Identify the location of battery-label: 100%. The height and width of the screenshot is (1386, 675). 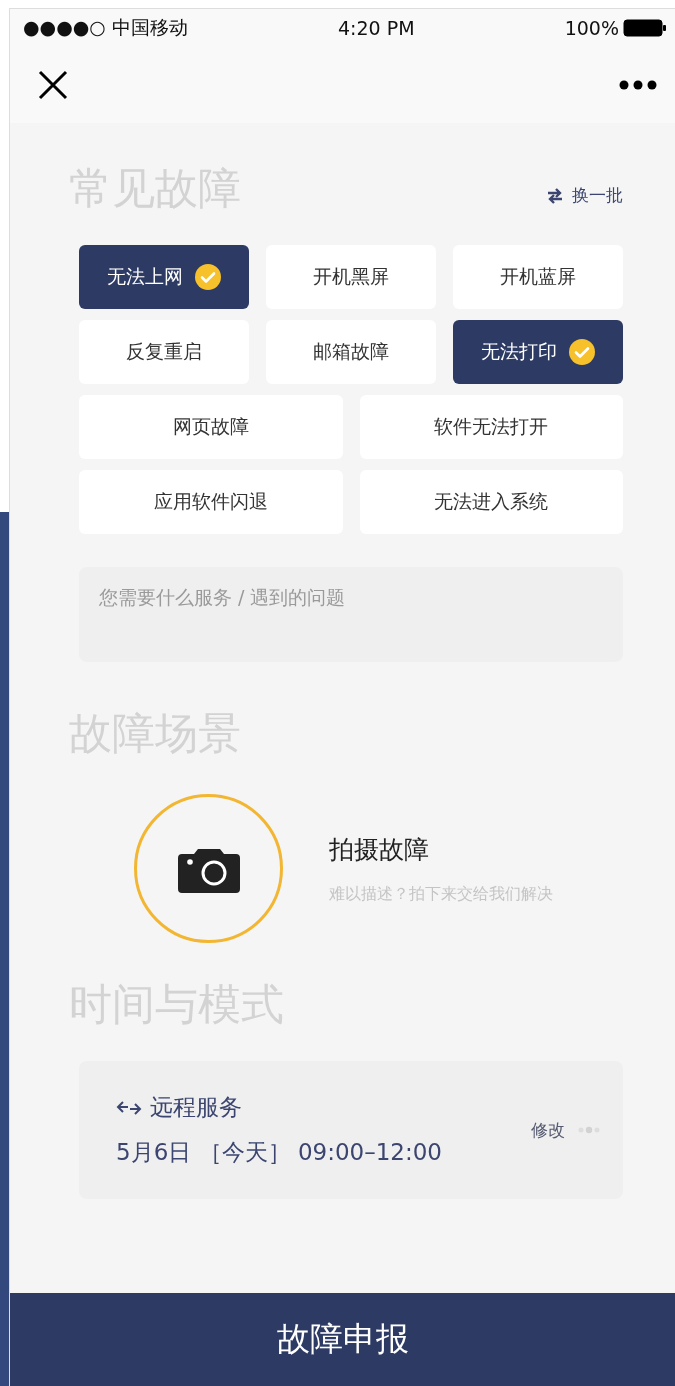
(591, 27).